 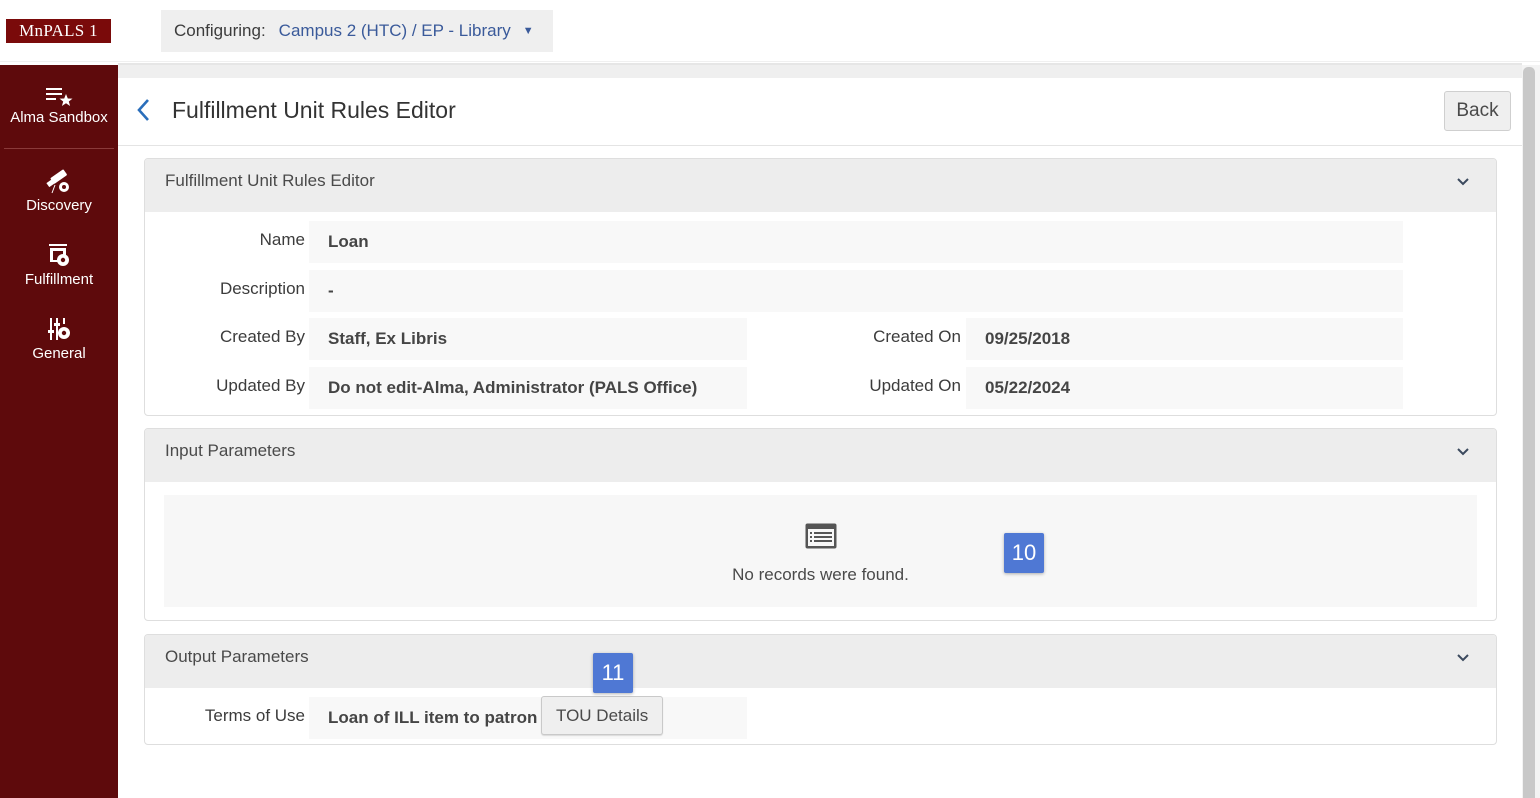 I want to click on telescope-gear-icon, so click(x=57, y=181).